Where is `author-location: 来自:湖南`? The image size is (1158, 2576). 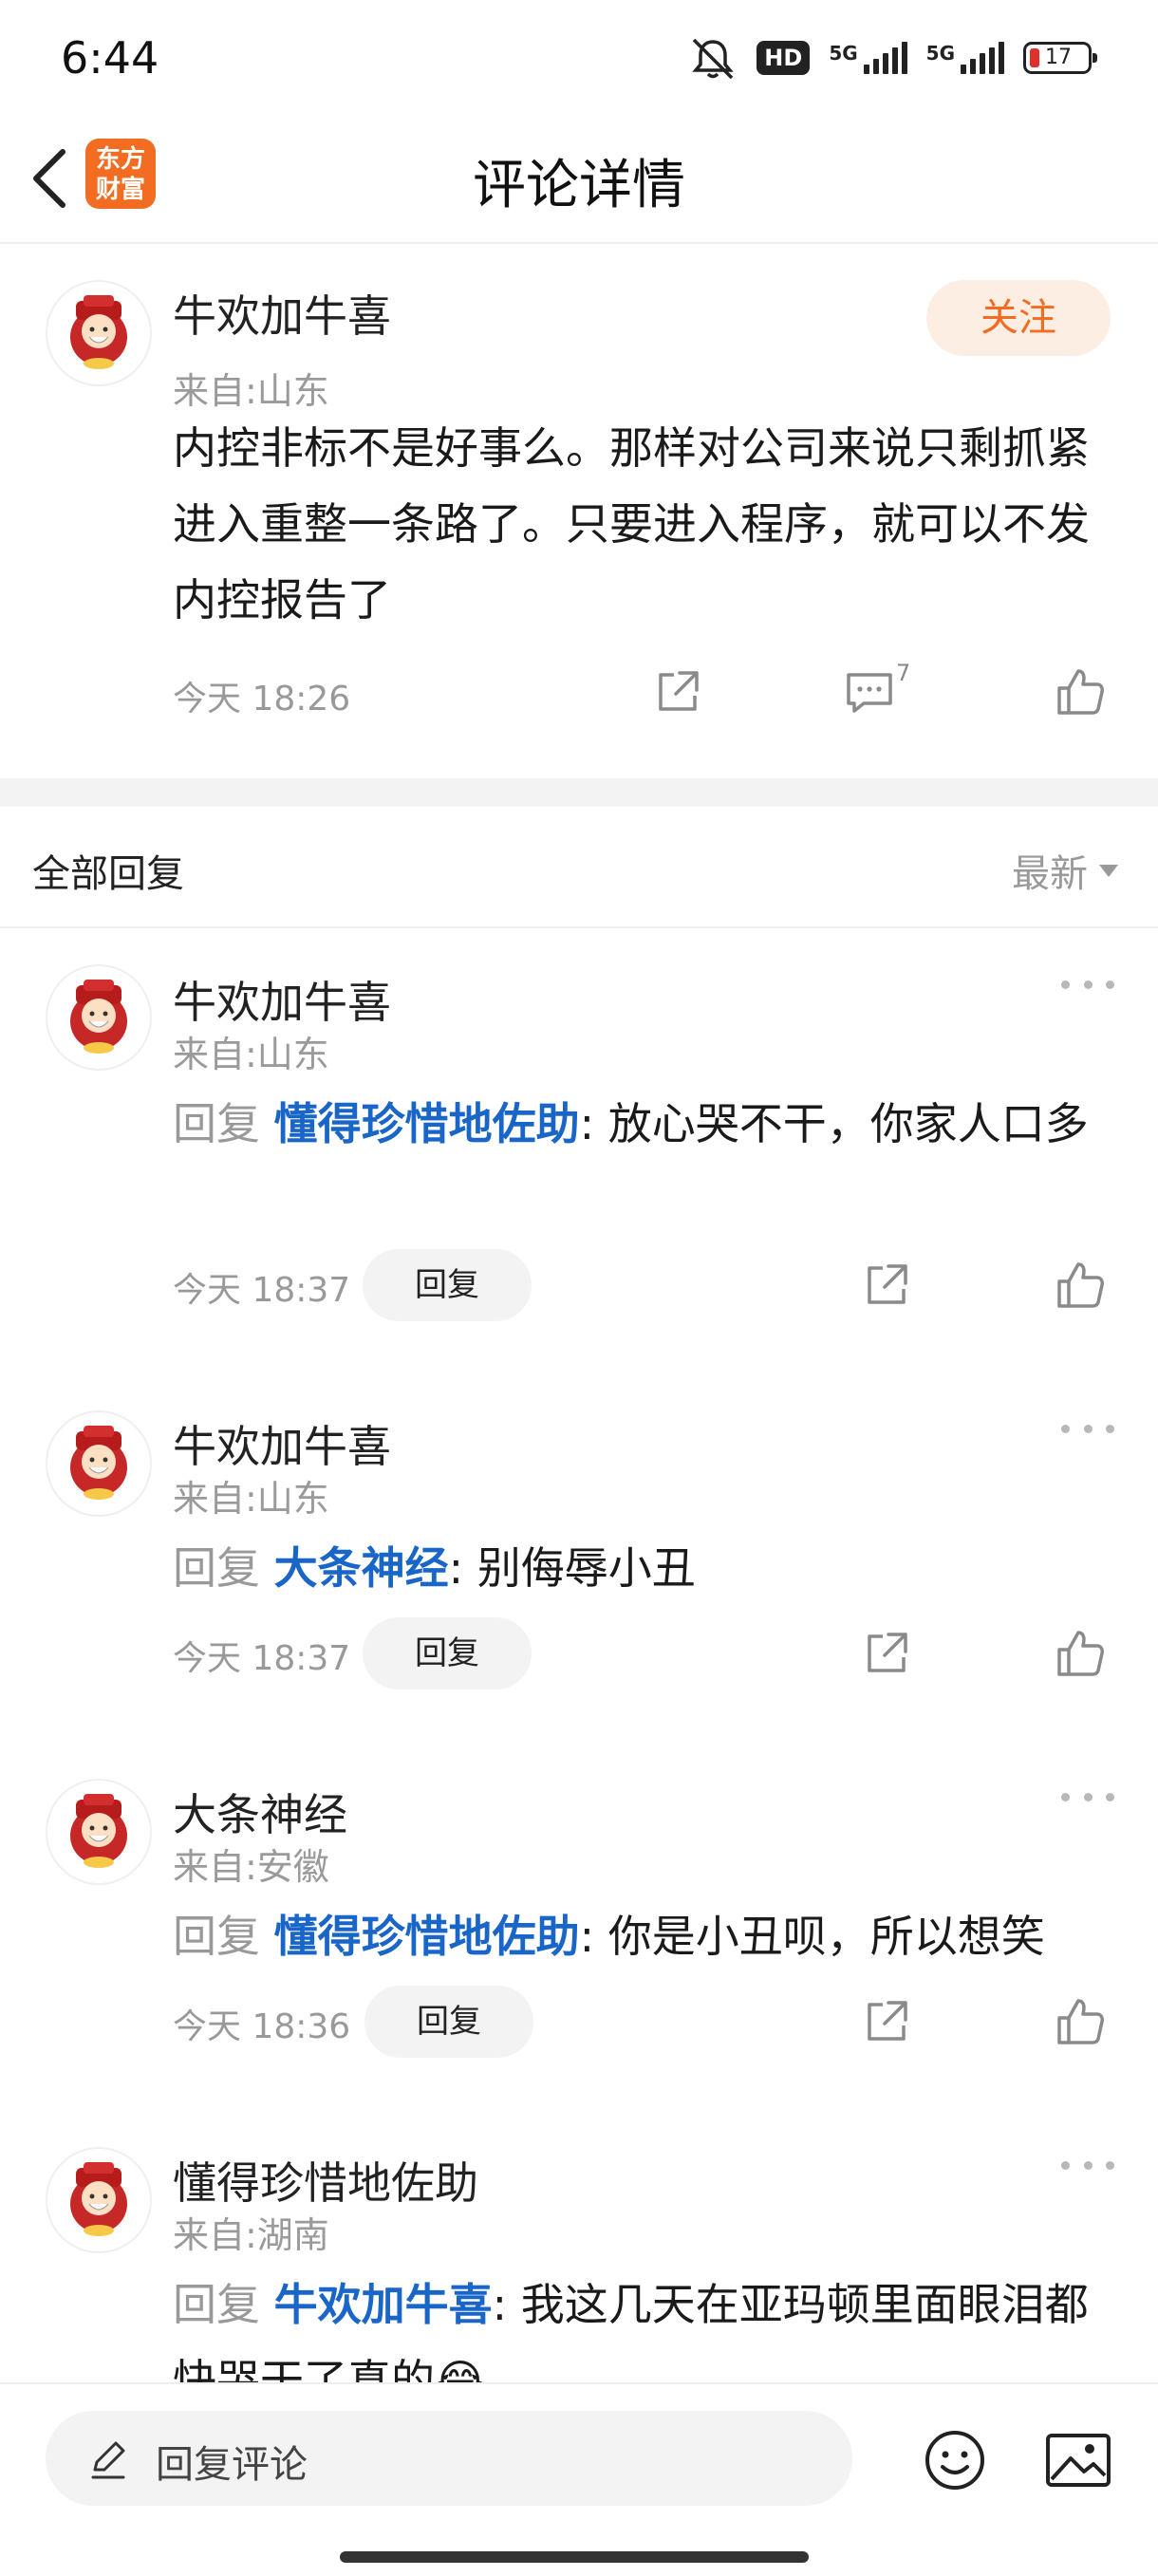 author-location: 来自:湖南 is located at coordinates (251, 2235).